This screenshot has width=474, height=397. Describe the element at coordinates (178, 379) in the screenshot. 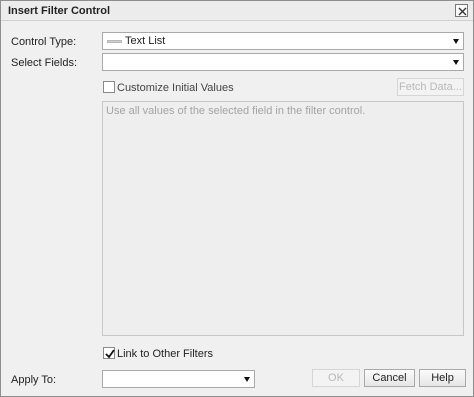

I see `apply-to-select` at that location.